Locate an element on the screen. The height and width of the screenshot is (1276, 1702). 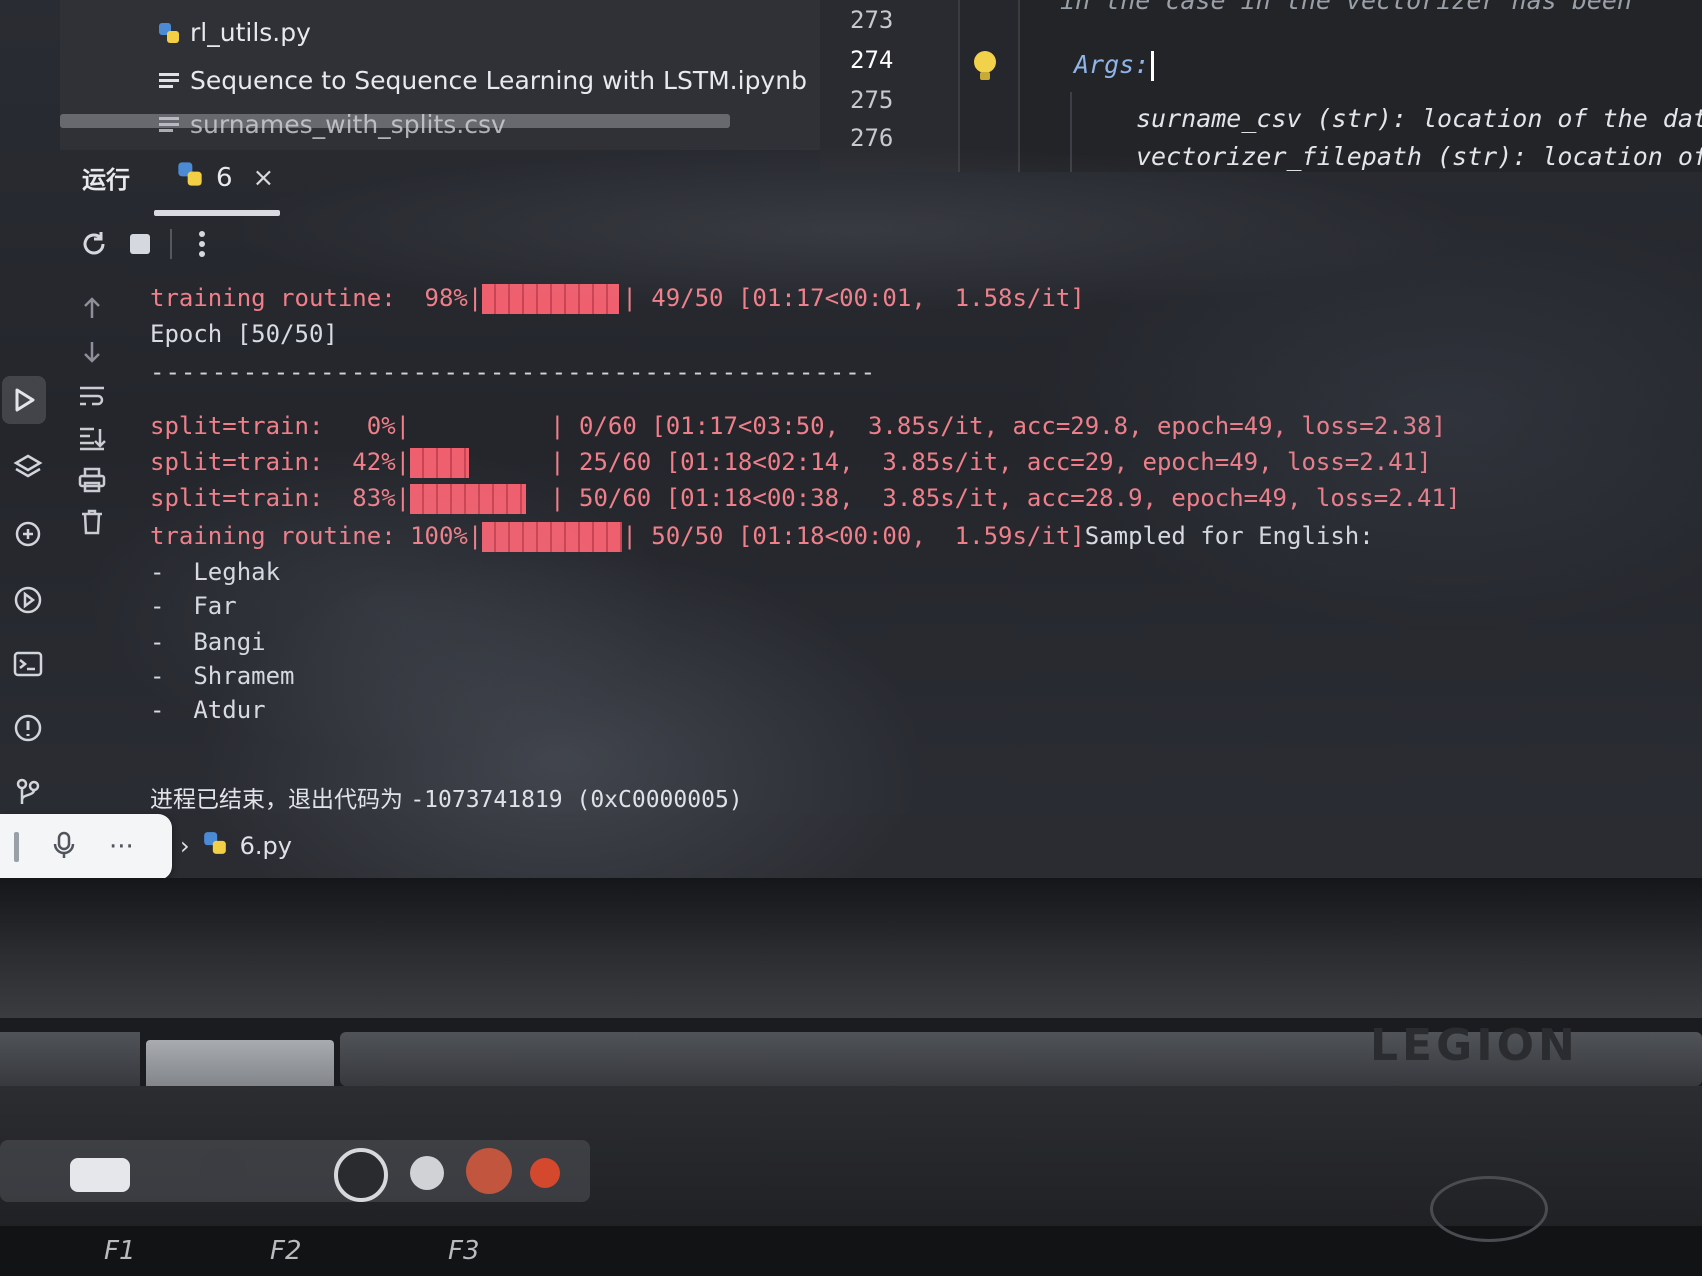
print-icon is located at coordinates (92, 480).